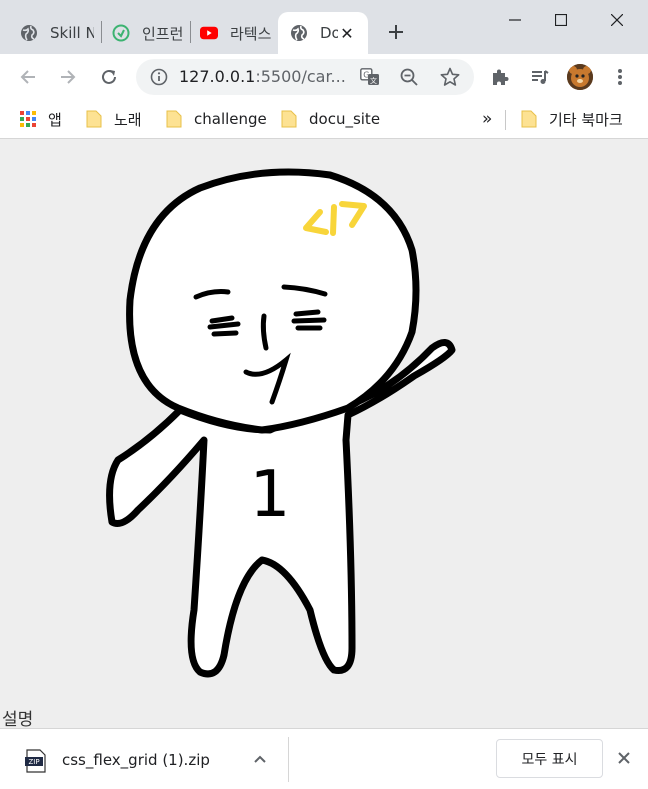 This screenshot has height=789, width=648. What do you see at coordinates (128, 119) in the screenshot?
I see `bookmark-label: 노래` at bounding box center [128, 119].